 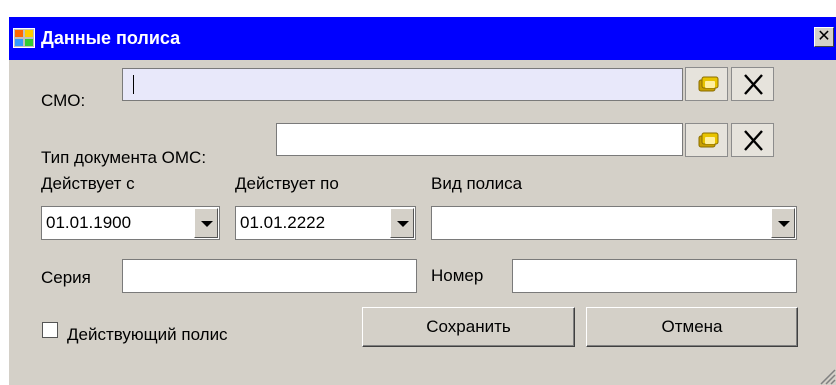 I want to click on doc-type-label: Тип документа ОМС:, so click(x=124, y=157).